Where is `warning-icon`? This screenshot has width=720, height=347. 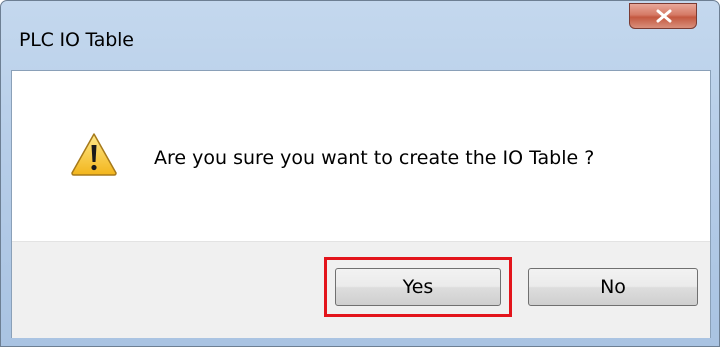 warning-icon is located at coordinates (94, 154).